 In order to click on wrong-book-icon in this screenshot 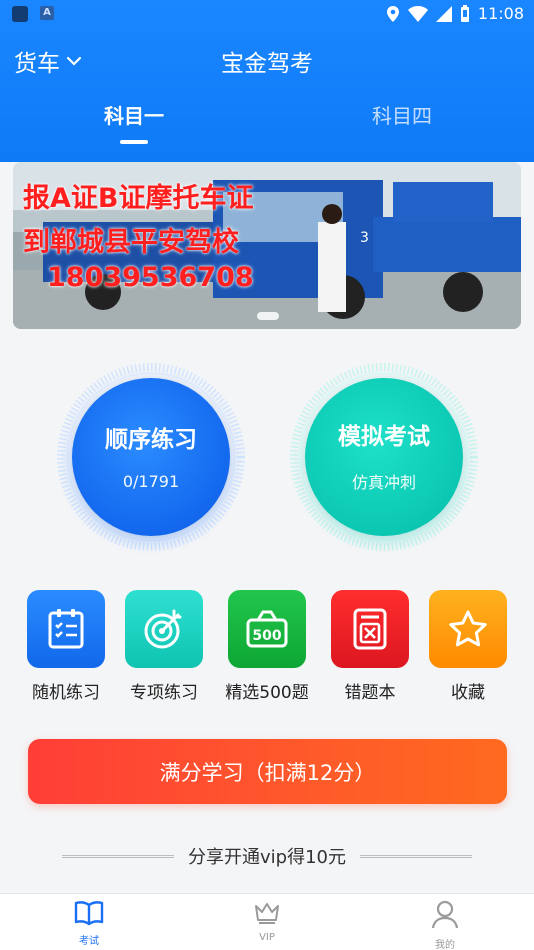, I will do `click(370, 629)`.